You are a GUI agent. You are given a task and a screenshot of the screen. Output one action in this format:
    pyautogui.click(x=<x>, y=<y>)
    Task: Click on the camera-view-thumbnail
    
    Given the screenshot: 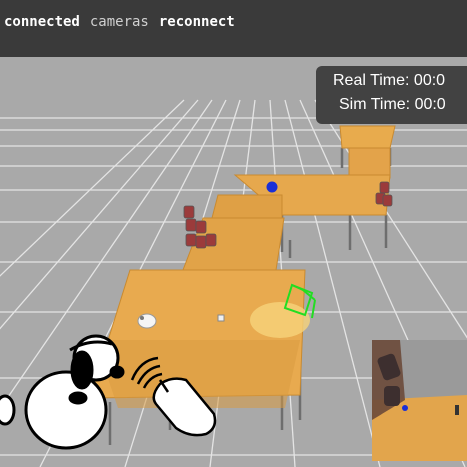 What is the action you would take?
    pyautogui.click(x=419, y=400)
    